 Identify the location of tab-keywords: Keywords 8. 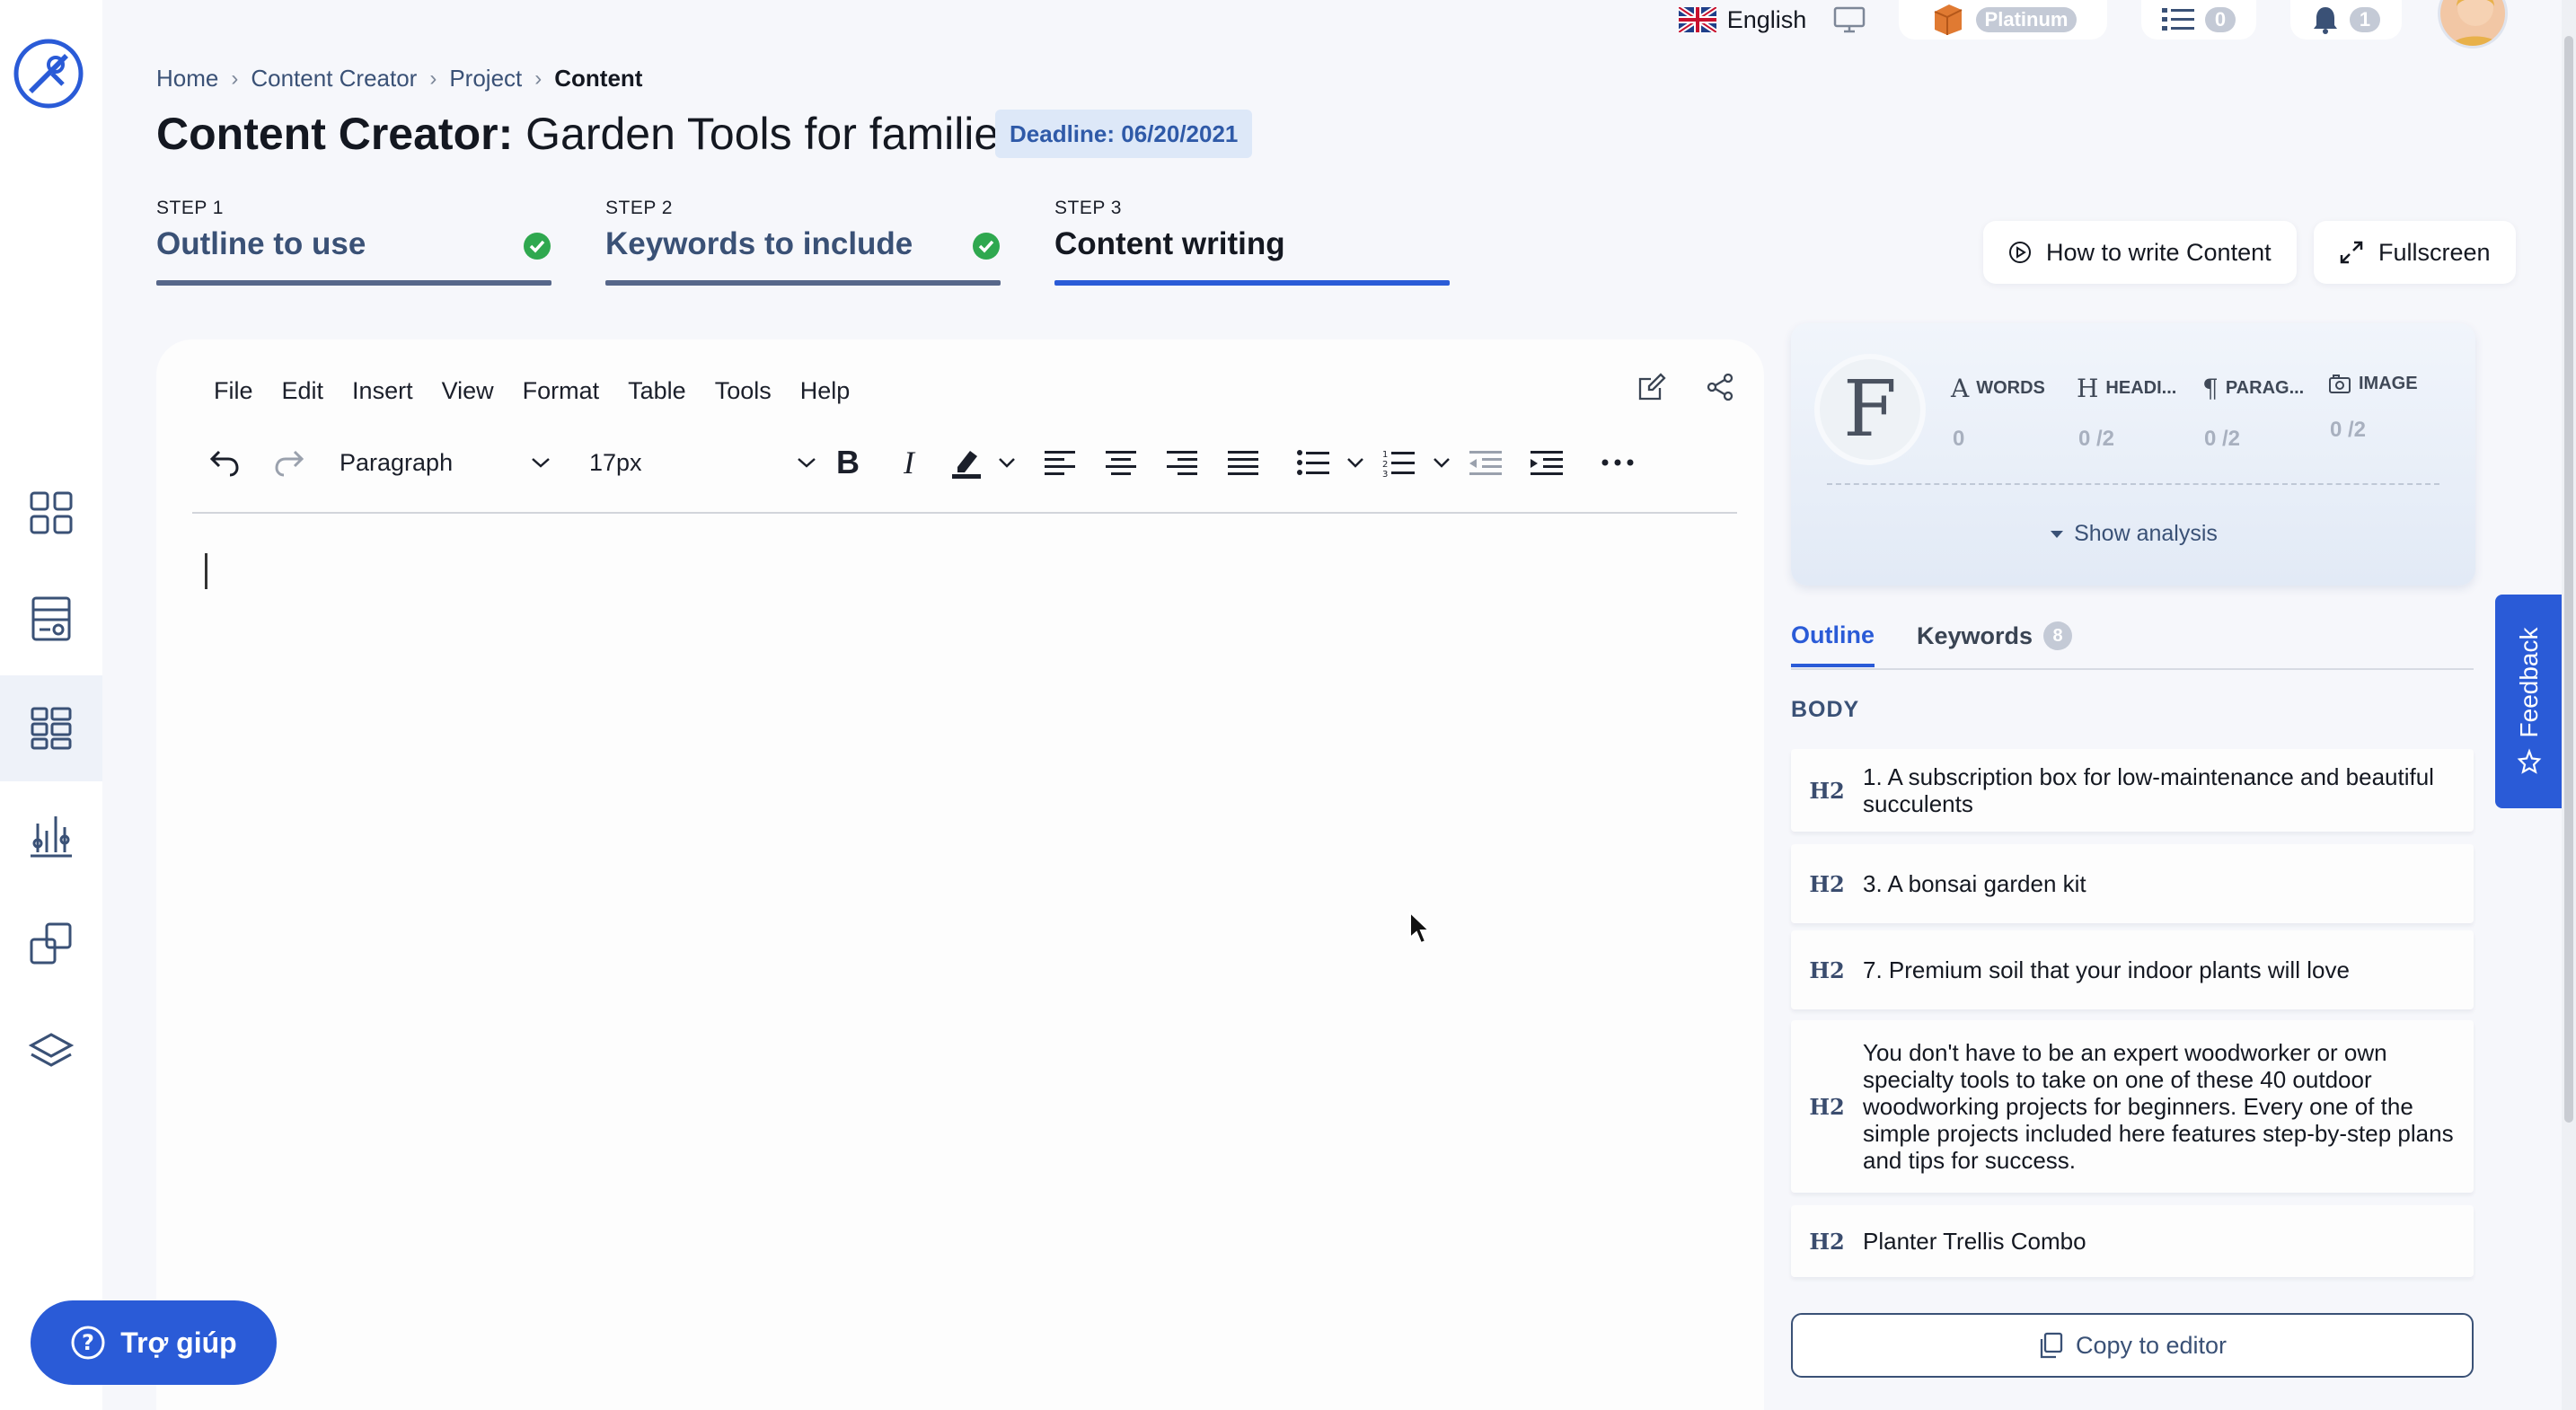
(1995, 635).